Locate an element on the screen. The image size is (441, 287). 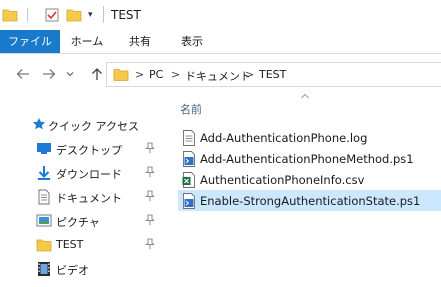
nav-item-label: ドキュメント is located at coordinates (89, 198).